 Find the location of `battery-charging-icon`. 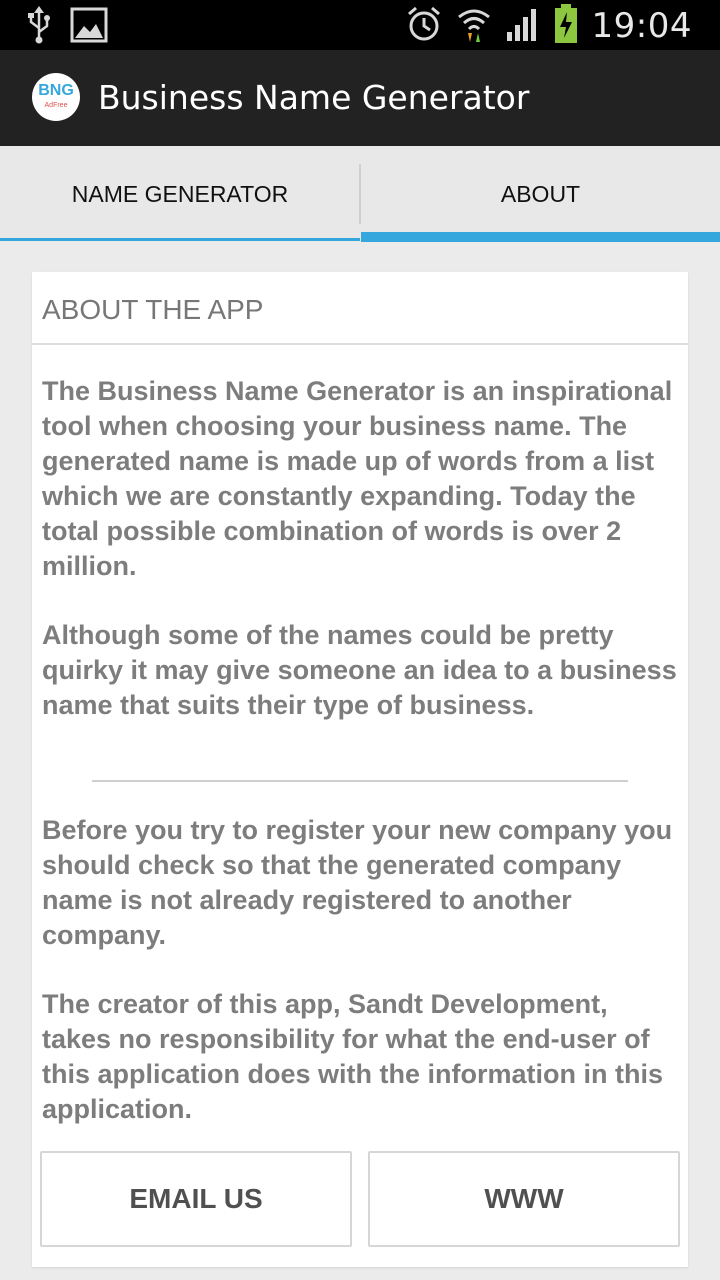

battery-charging-icon is located at coordinates (566, 26).